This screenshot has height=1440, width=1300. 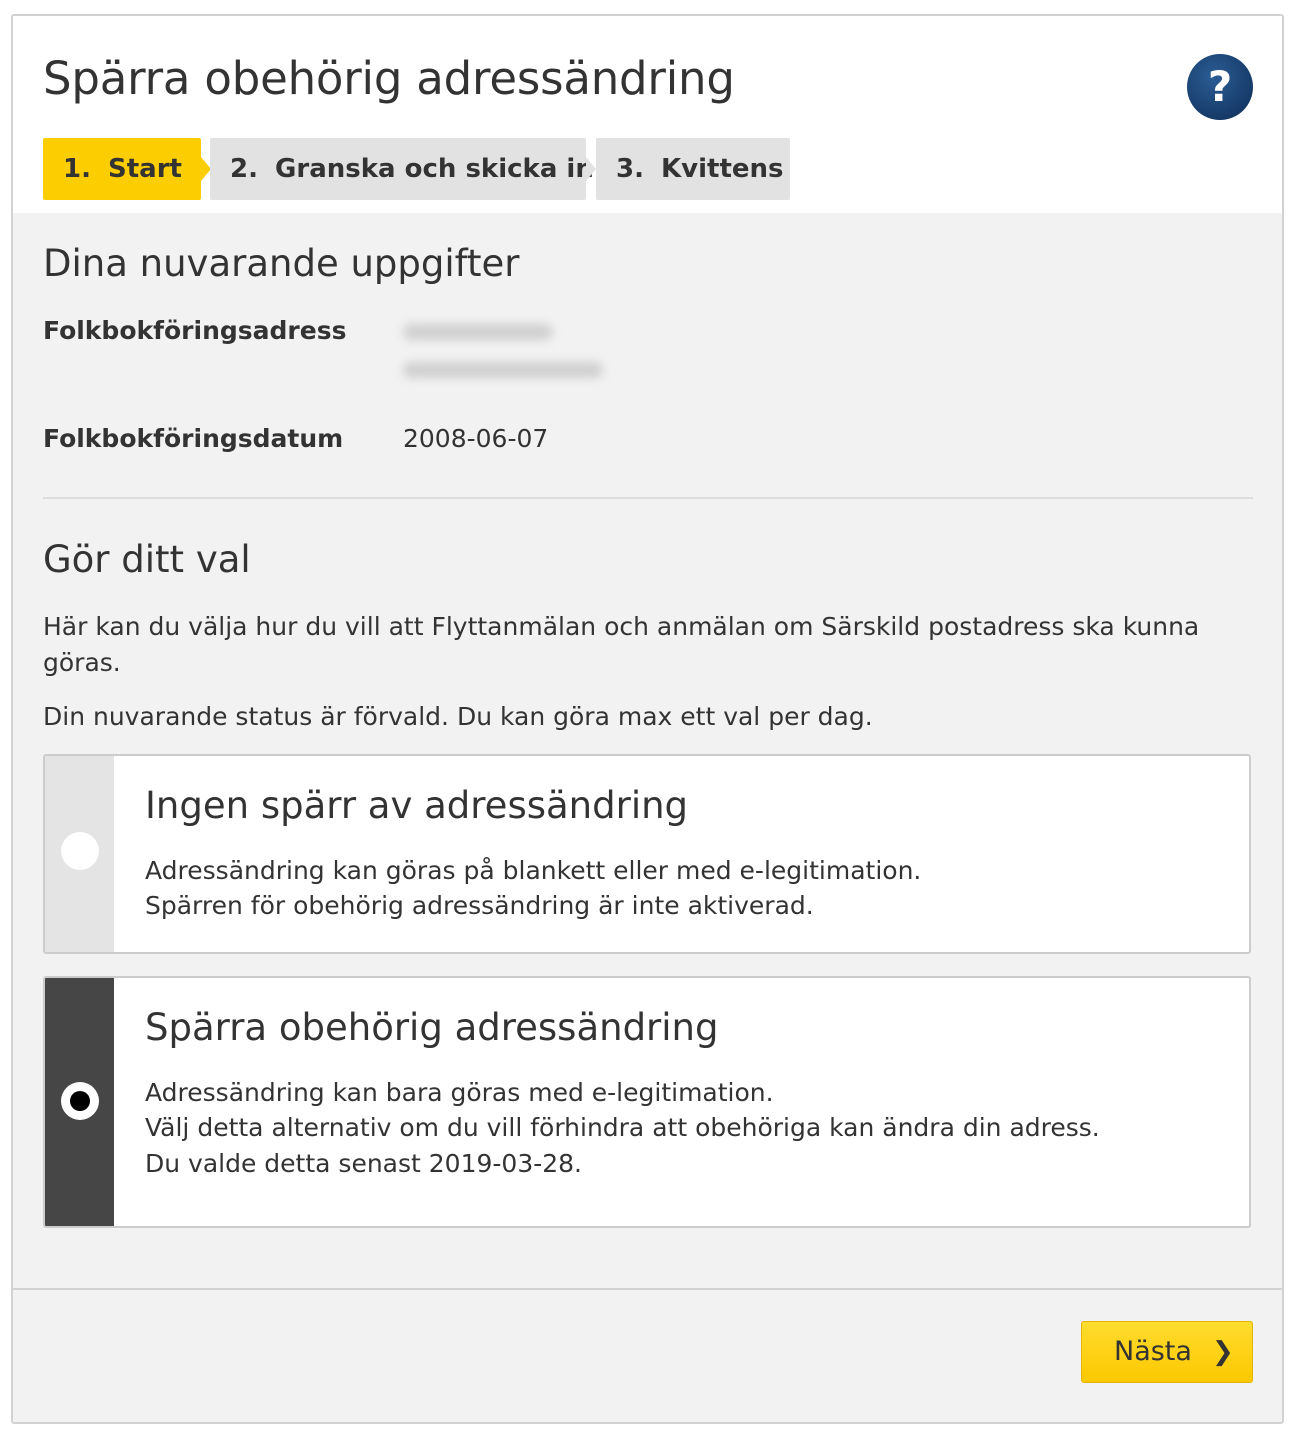 I want to click on help-icon: ?, so click(x=1220, y=87).